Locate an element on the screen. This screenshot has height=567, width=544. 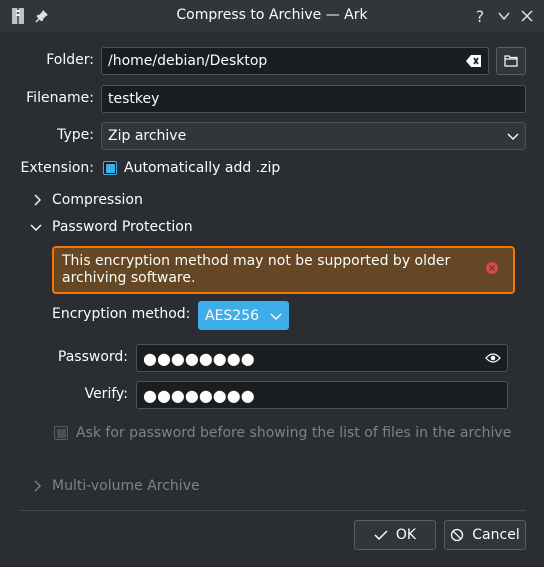
type-value: Zip archive is located at coordinates (147, 136).